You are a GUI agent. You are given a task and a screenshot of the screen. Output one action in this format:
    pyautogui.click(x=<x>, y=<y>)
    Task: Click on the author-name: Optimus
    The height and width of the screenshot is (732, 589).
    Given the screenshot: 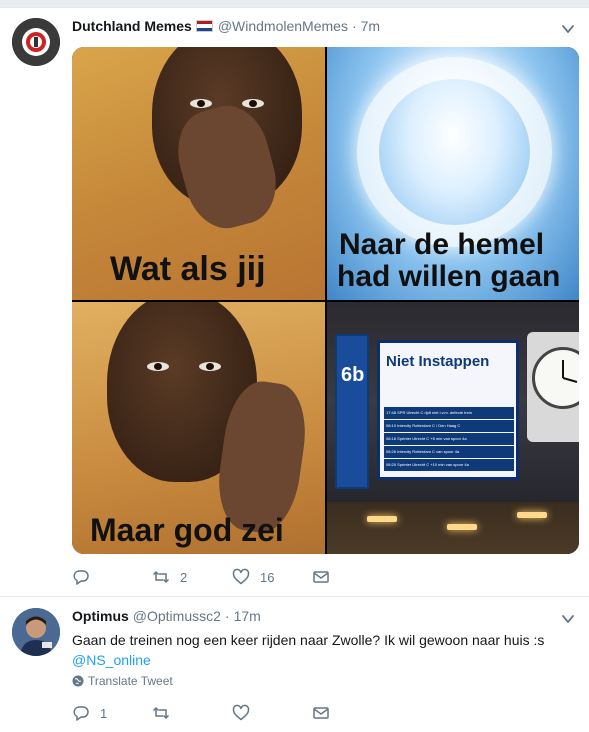 What is the action you would take?
    pyautogui.click(x=100, y=616)
    